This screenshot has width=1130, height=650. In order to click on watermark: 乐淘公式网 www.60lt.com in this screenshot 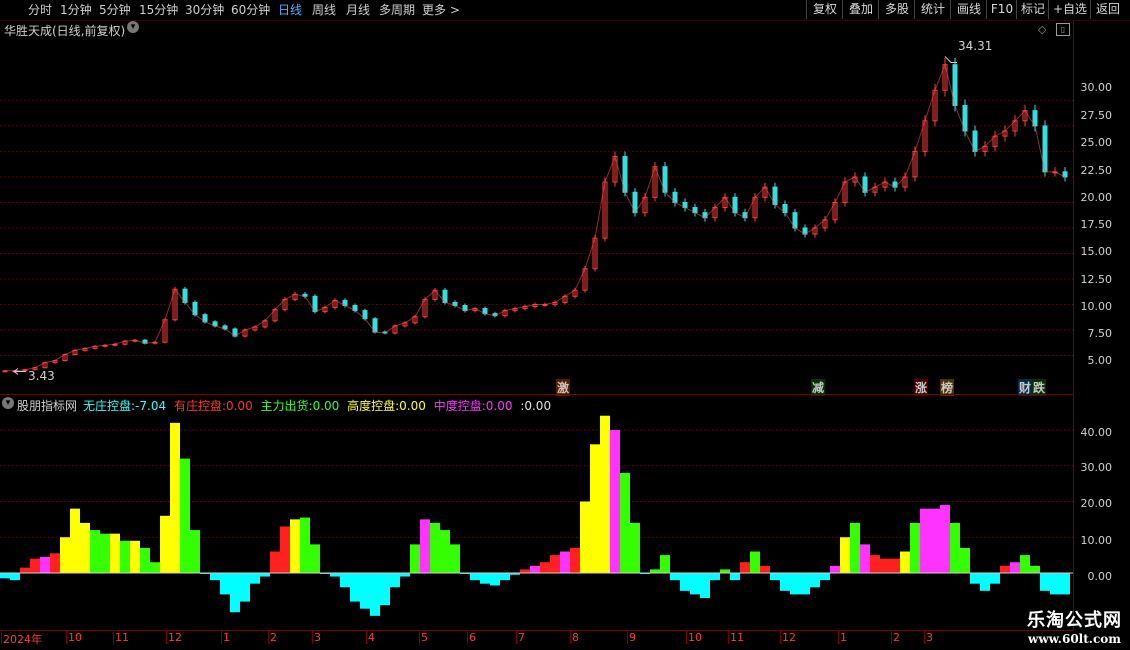, I will do `click(1074, 626)`.